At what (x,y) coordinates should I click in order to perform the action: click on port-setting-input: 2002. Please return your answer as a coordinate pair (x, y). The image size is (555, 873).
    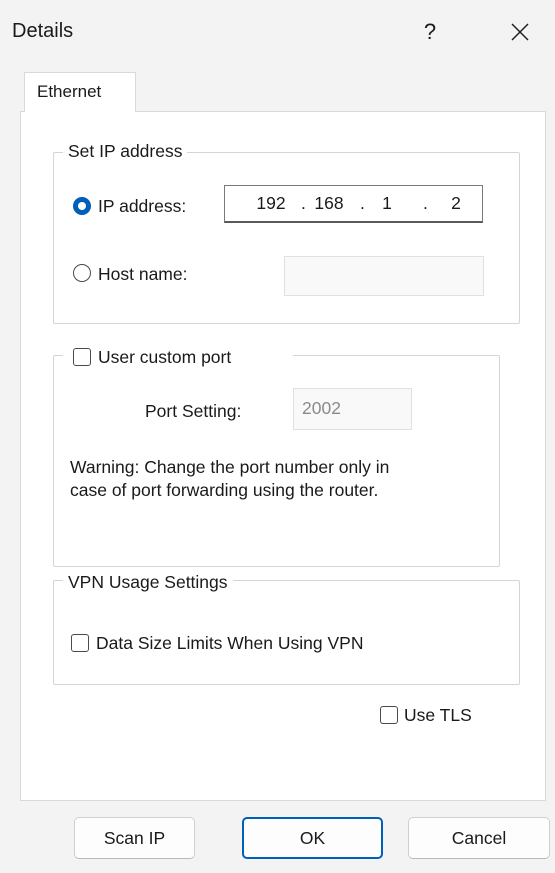
    Looking at the image, I should click on (352, 409).